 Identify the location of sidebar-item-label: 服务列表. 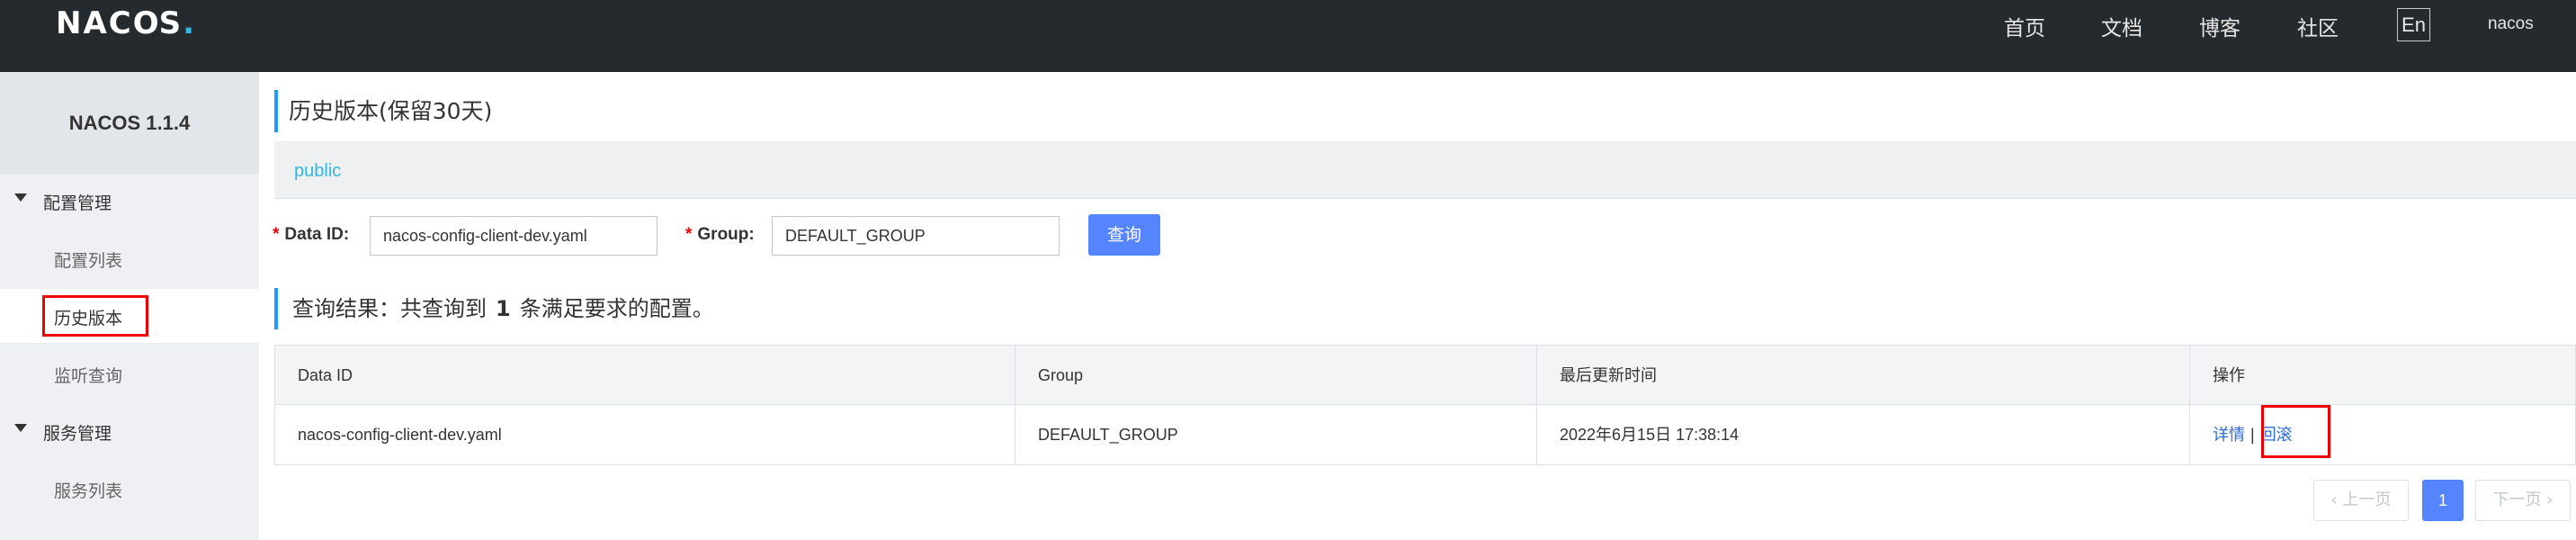
(88, 491).